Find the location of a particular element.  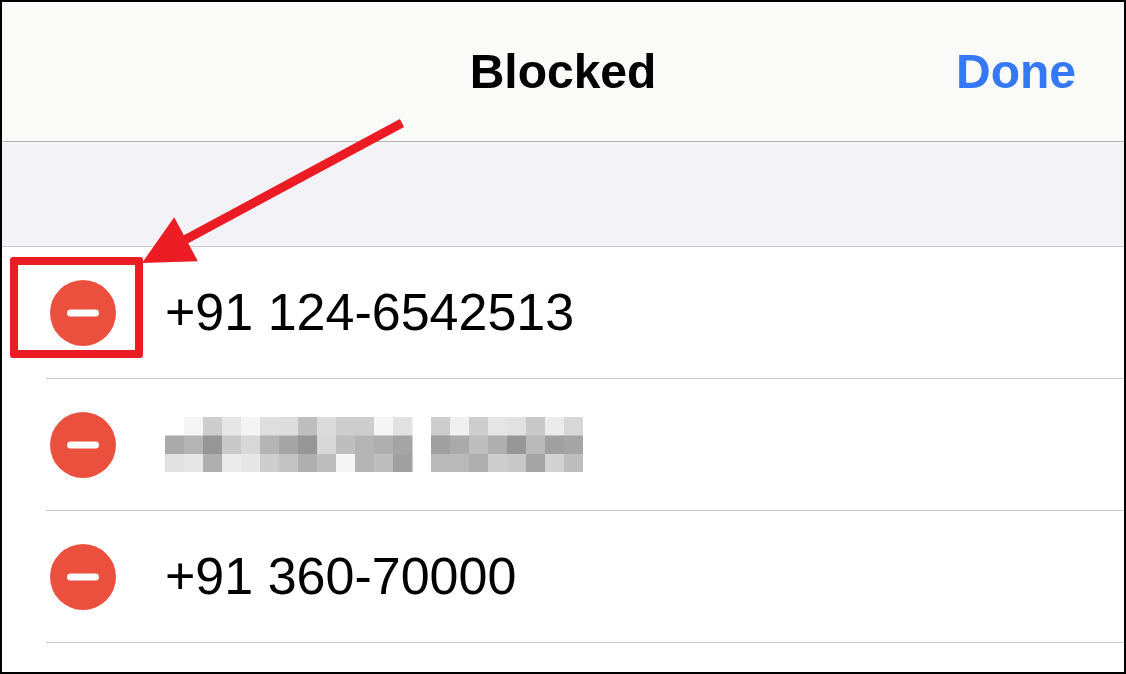

screen-title: Blocked is located at coordinates (563, 71).